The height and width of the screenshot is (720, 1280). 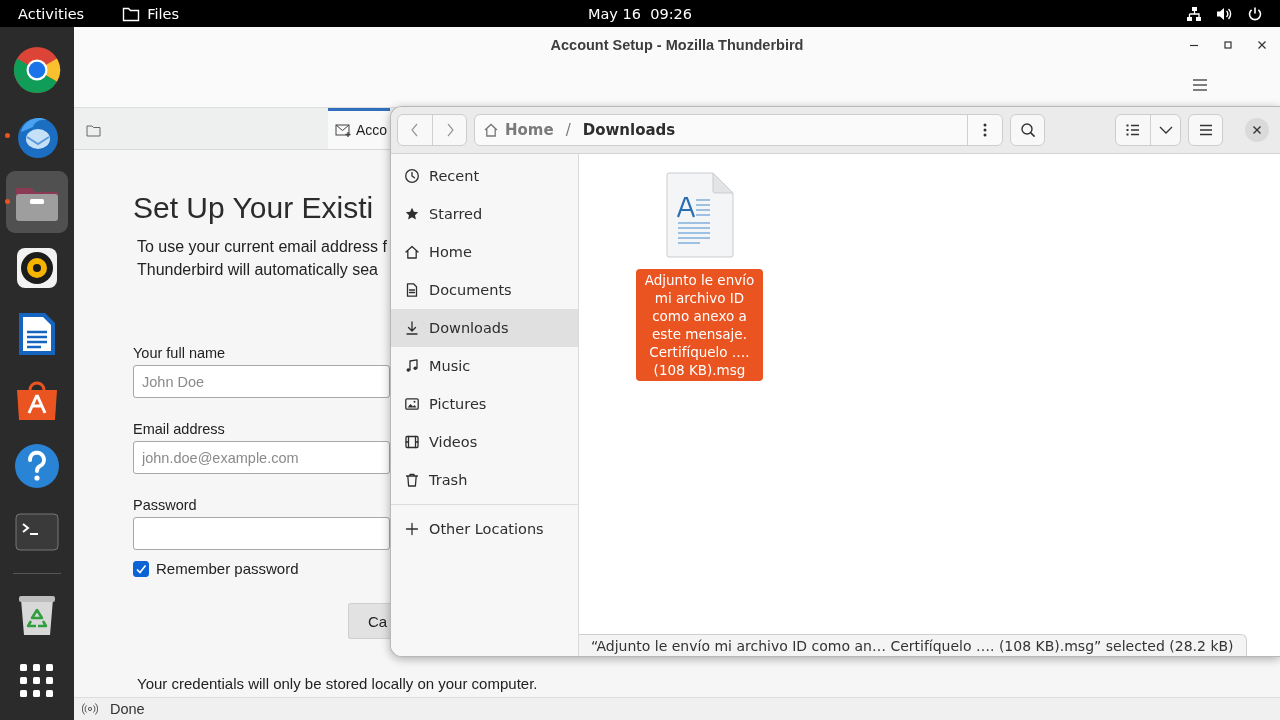 What do you see at coordinates (179, 429) in the screenshot?
I see `field-label: Email address` at bounding box center [179, 429].